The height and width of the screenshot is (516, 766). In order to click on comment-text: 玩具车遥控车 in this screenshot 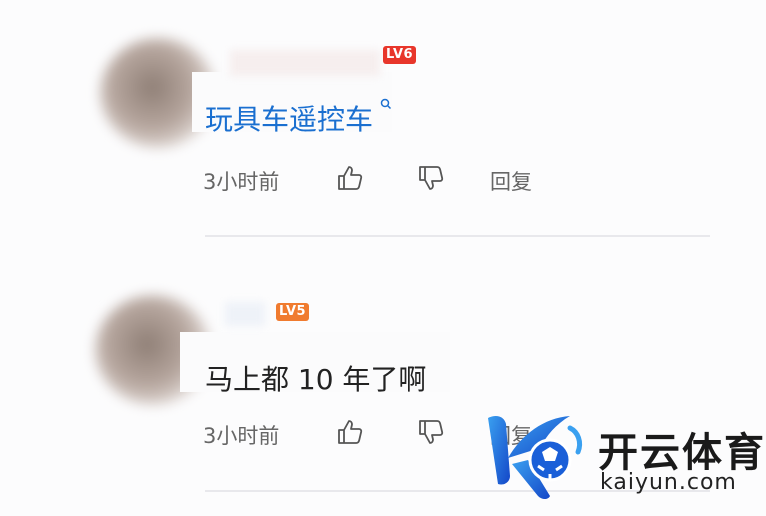, I will do `click(289, 119)`.